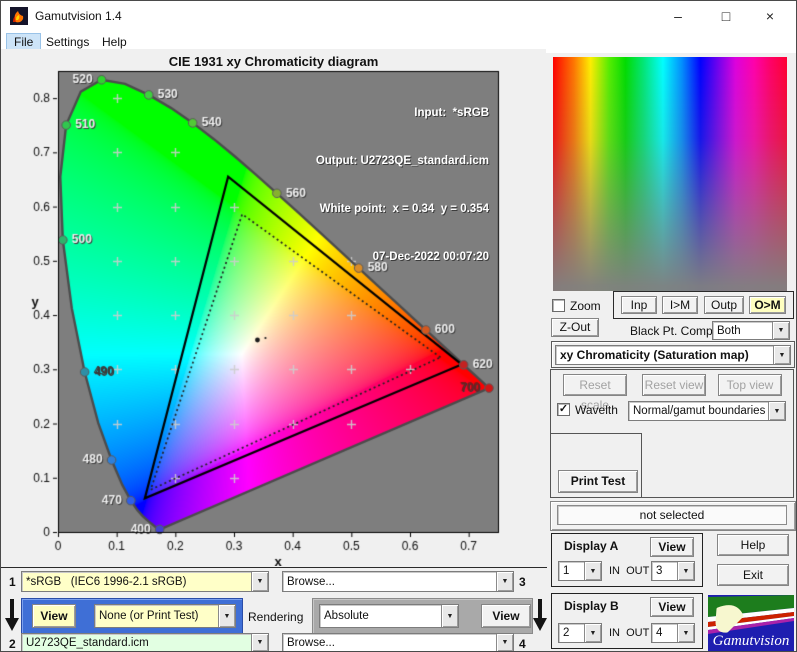 Image resolution: width=797 pixels, height=652 pixels. Describe the element at coordinates (106, 581) in the screenshot. I see `input-profile-value: *sRGB (IEC6 1996-2.1 sRGB)` at that location.